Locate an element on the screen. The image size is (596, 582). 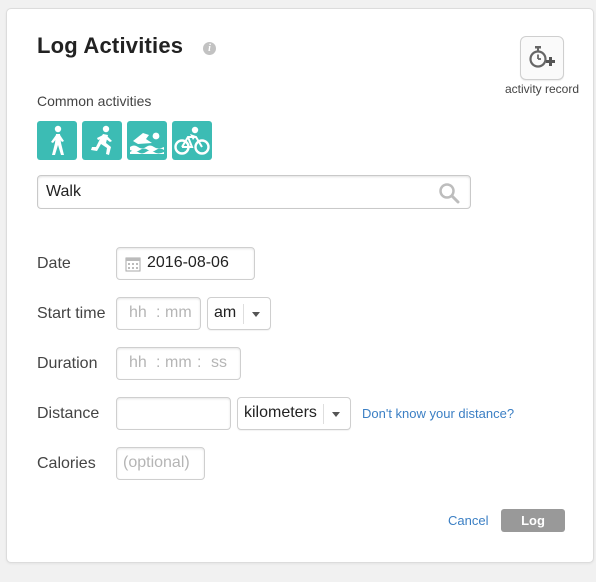
activity-run-button is located at coordinates (102, 140).